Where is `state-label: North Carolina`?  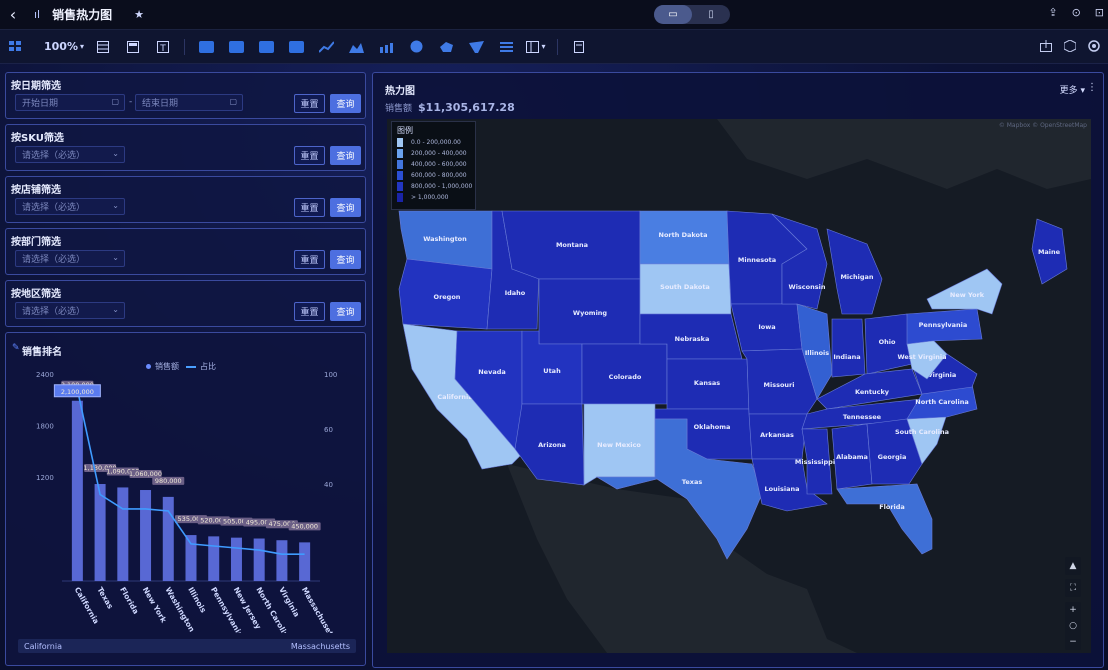 state-label: North Carolina is located at coordinates (941, 402).